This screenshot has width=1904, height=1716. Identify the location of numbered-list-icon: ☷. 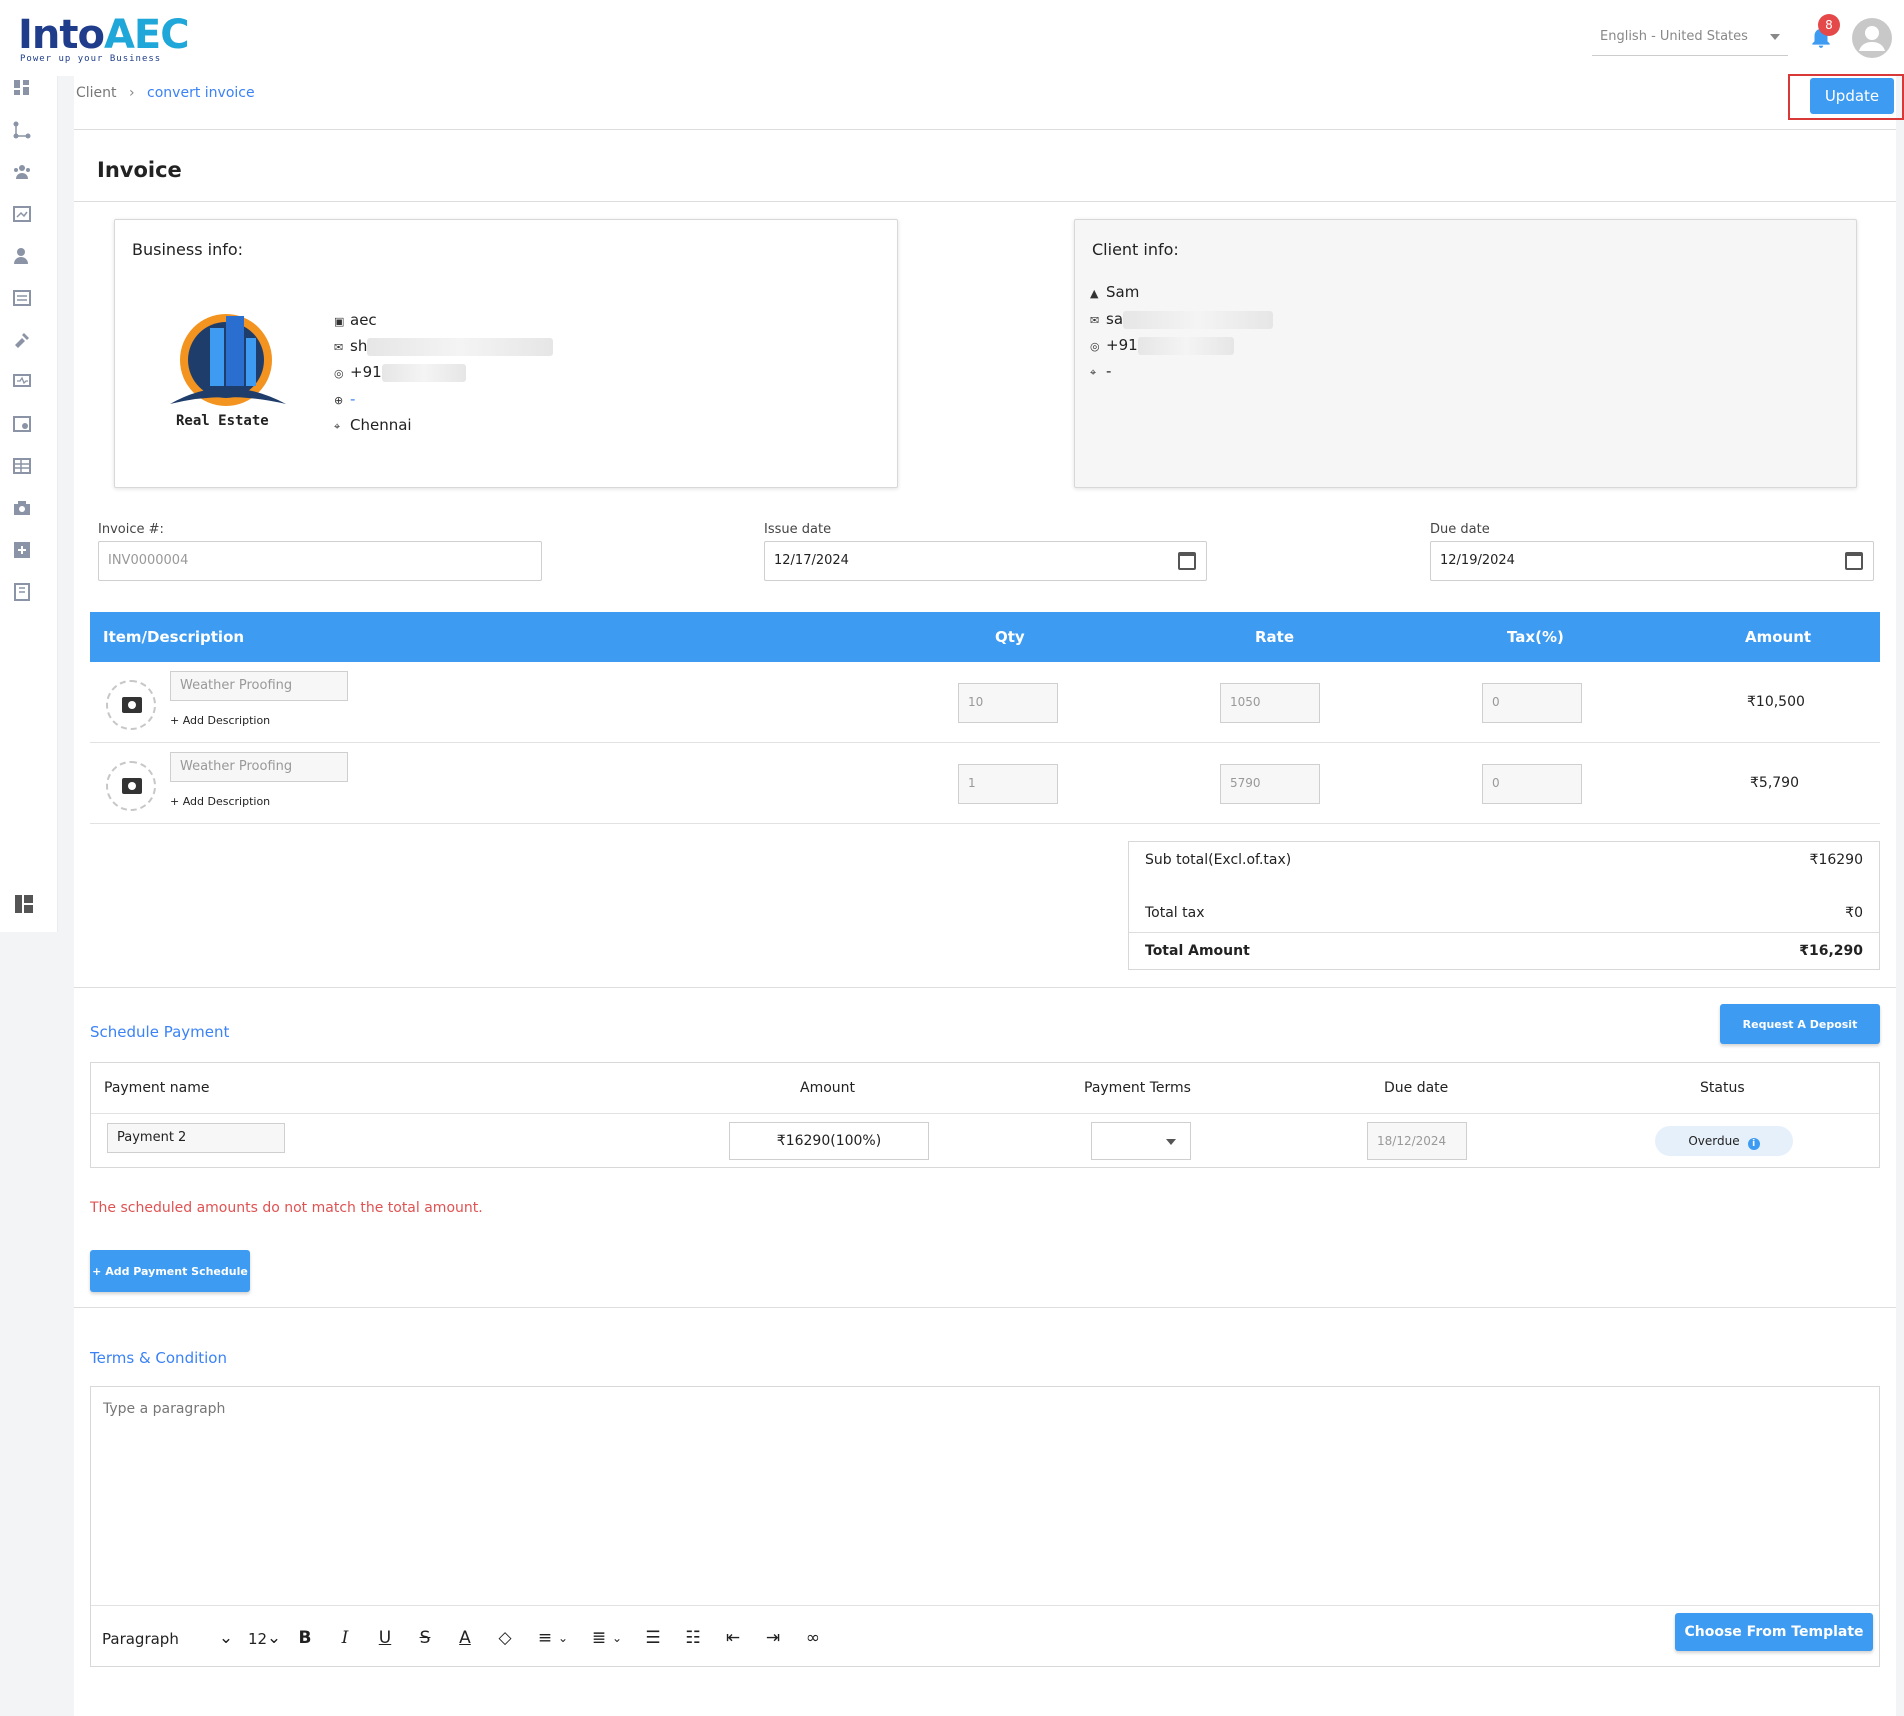
(693, 1638).